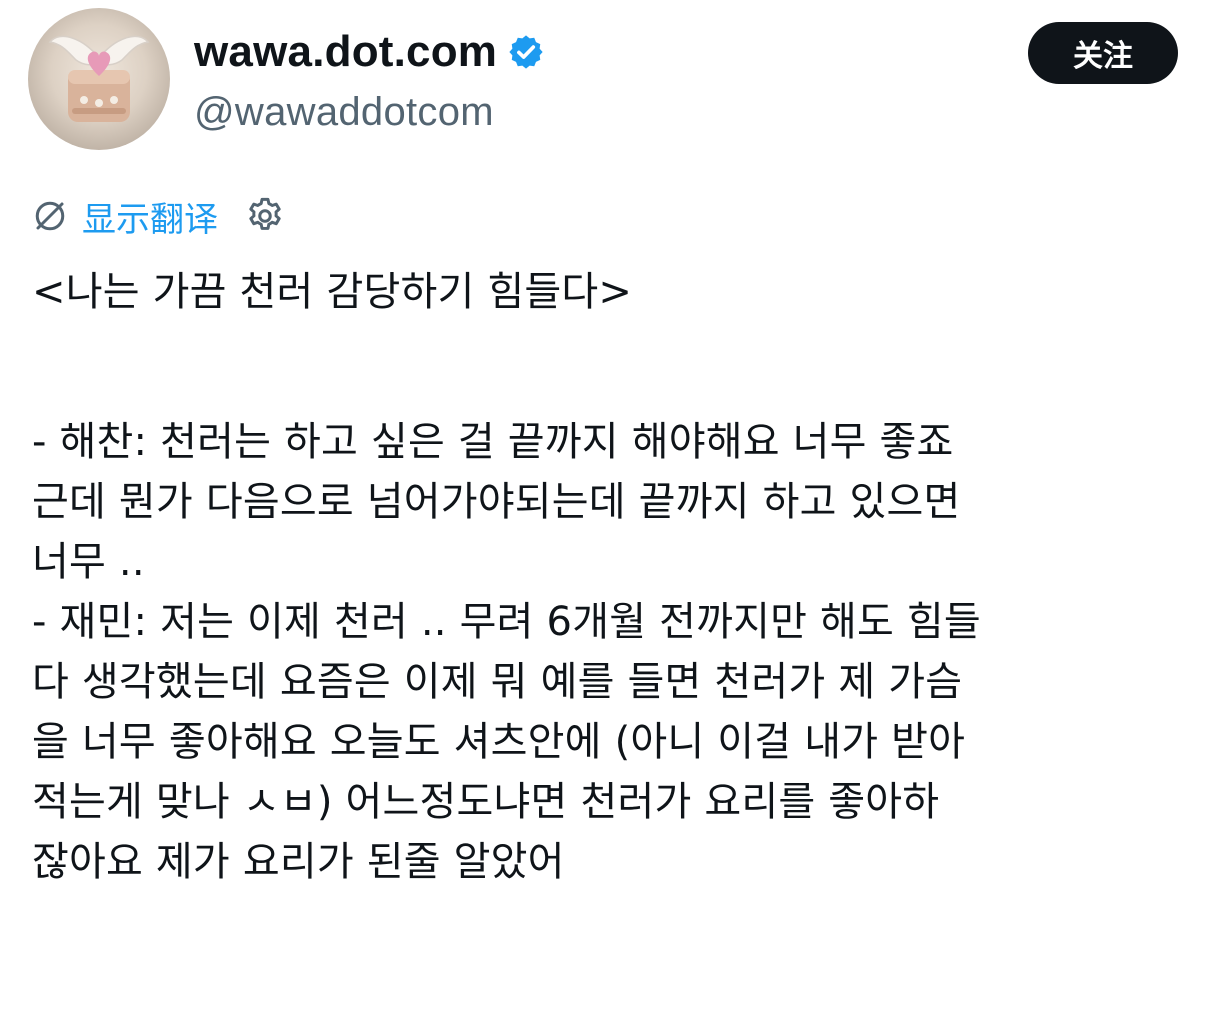 Image resolution: width=1206 pixels, height=1013 pixels. I want to click on author-identity: wawa.dot.com @wawaddotcom, so click(369, 80).